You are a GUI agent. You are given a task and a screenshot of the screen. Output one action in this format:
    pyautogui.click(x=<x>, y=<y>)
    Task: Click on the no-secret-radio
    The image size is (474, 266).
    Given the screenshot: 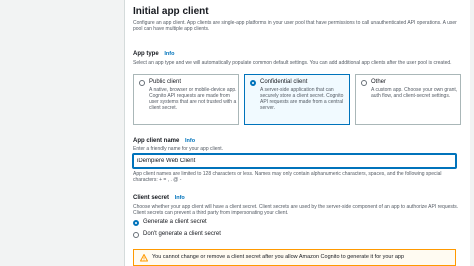 What is the action you would take?
    pyautogui.click(x=136, y=235)
    